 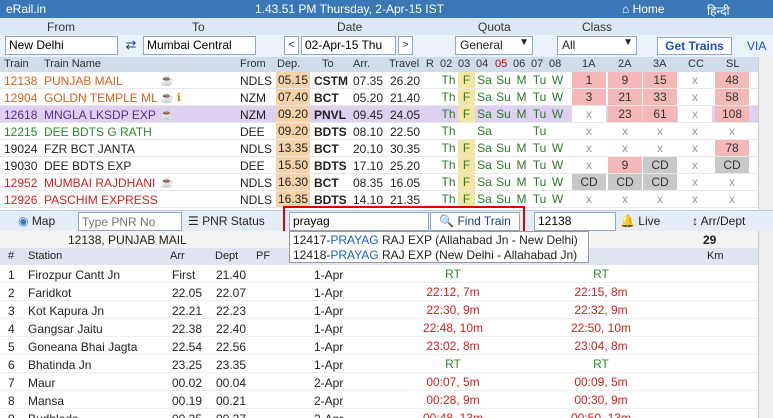 What do you see at coordinates (20, 98) in the screenshot?
I see `train-number: 12904` at bounding box center [20, 98].